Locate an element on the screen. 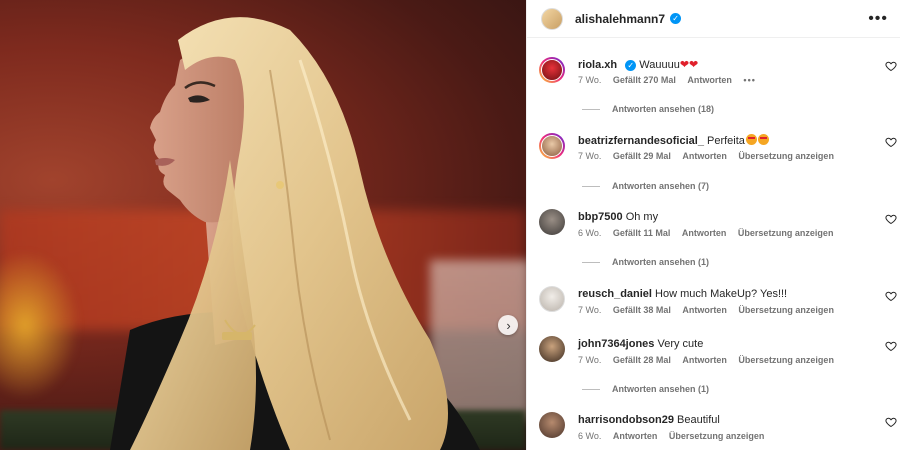 Image resolution: width=900 pixels, height=450 pixels. comment-text-line: bbp7500 Oh my is located at coordinates (618, 217).